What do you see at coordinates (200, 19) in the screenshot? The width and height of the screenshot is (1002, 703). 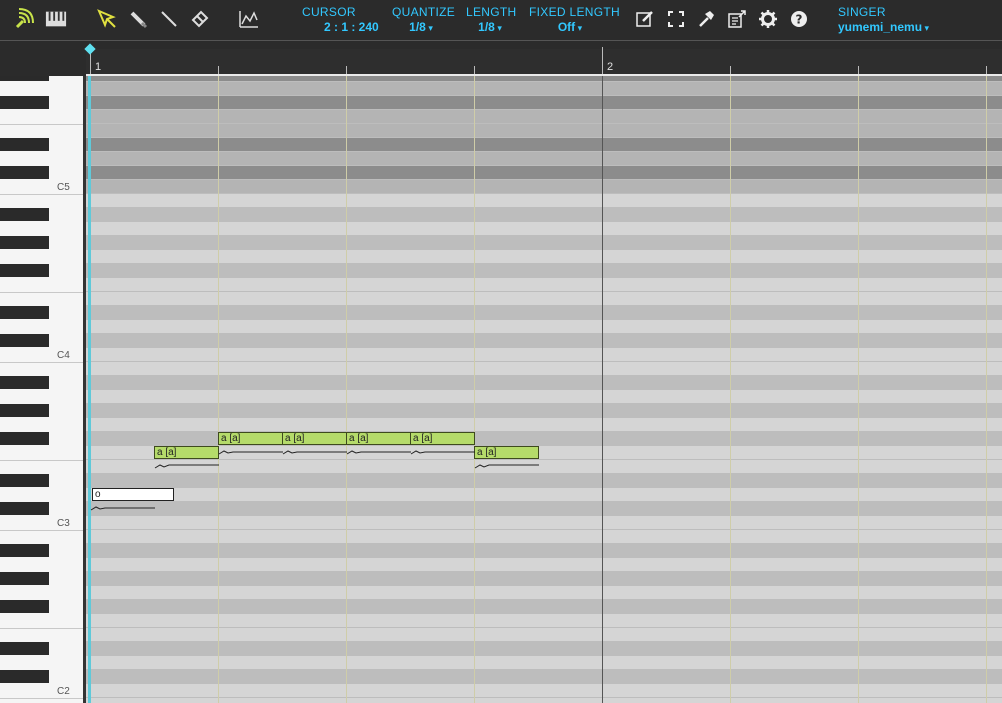 I see `eraser-icon` at bounding box center [200, 19].